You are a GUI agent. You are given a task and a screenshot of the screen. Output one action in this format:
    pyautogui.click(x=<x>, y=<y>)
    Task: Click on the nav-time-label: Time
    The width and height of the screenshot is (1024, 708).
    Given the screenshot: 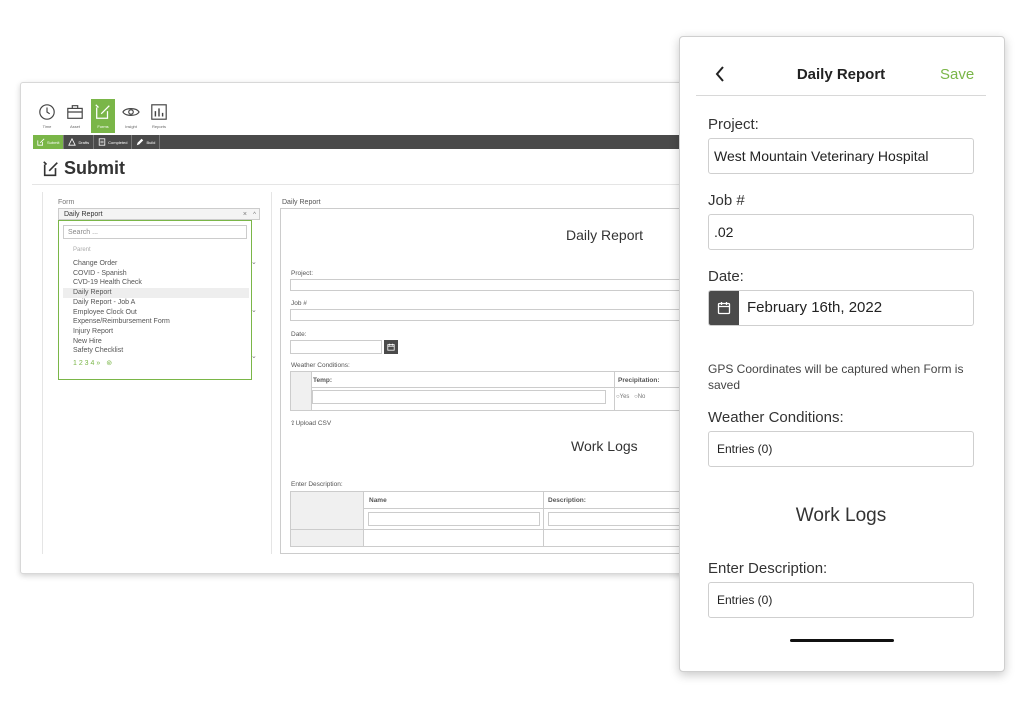 What is the action you would take?
    pyautogui.click(x=47, y=126)
    